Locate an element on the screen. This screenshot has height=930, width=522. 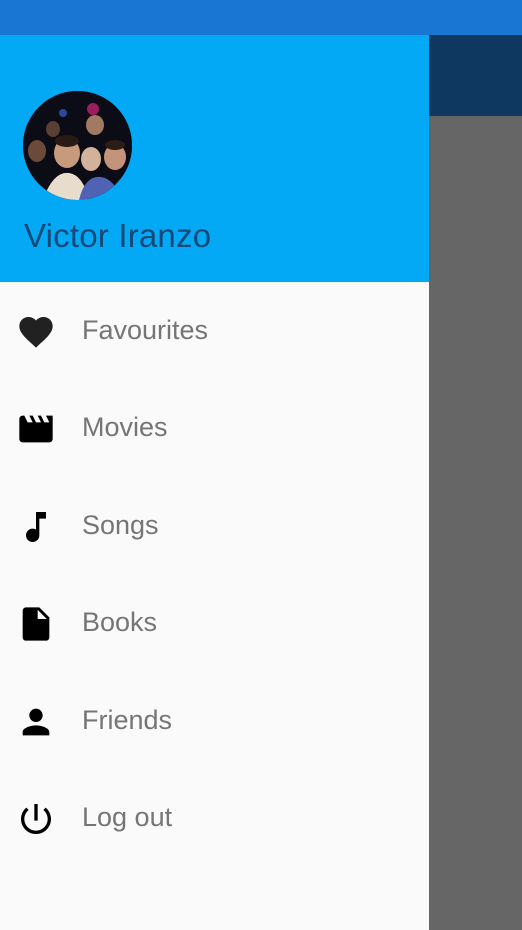
music-note-icon is located at coordinates (36, 527).